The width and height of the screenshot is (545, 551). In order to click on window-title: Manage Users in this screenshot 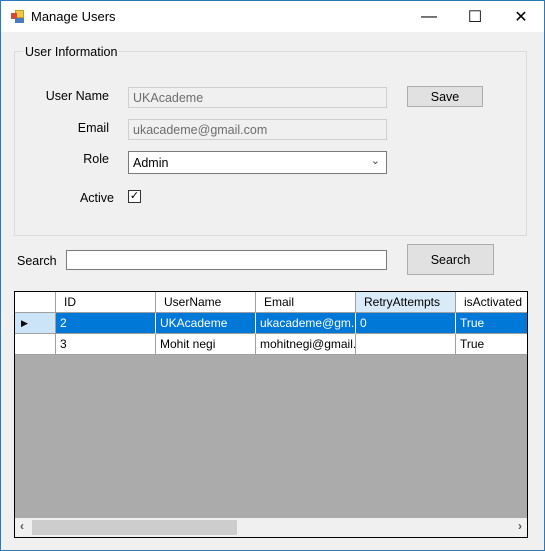, I will do `click(73, 16)`.